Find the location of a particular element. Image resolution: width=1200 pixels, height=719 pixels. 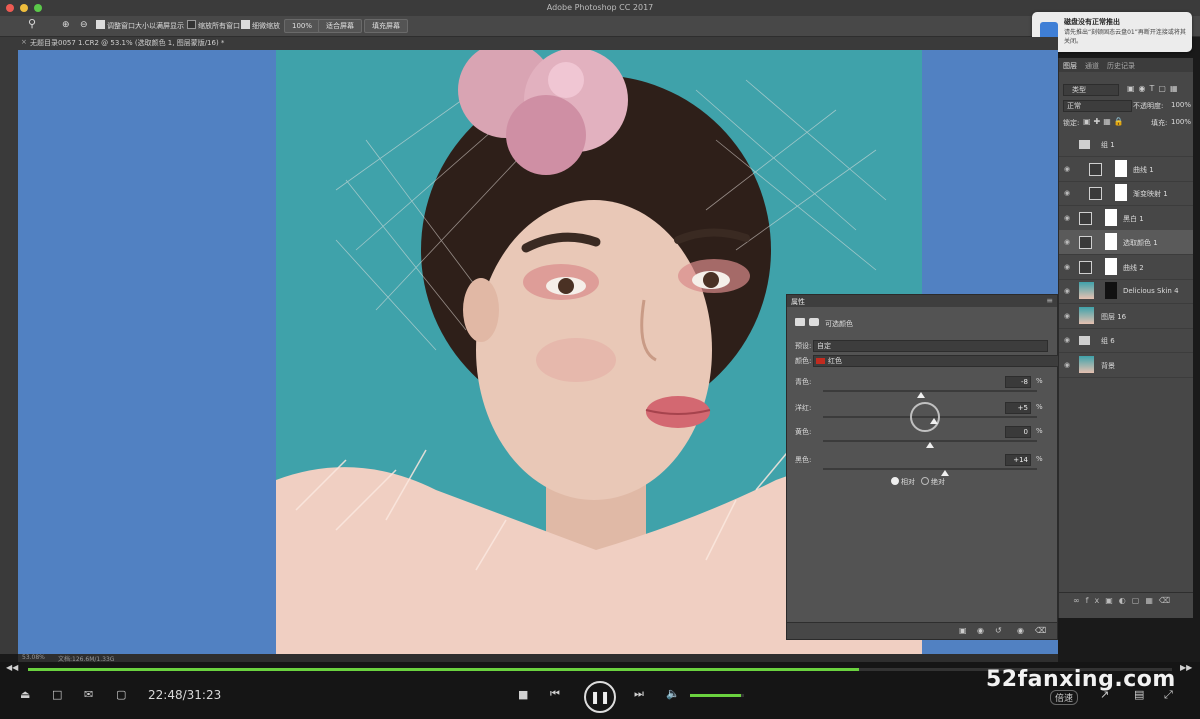

preset-select: 自定 is located at coordinates (930, 346).